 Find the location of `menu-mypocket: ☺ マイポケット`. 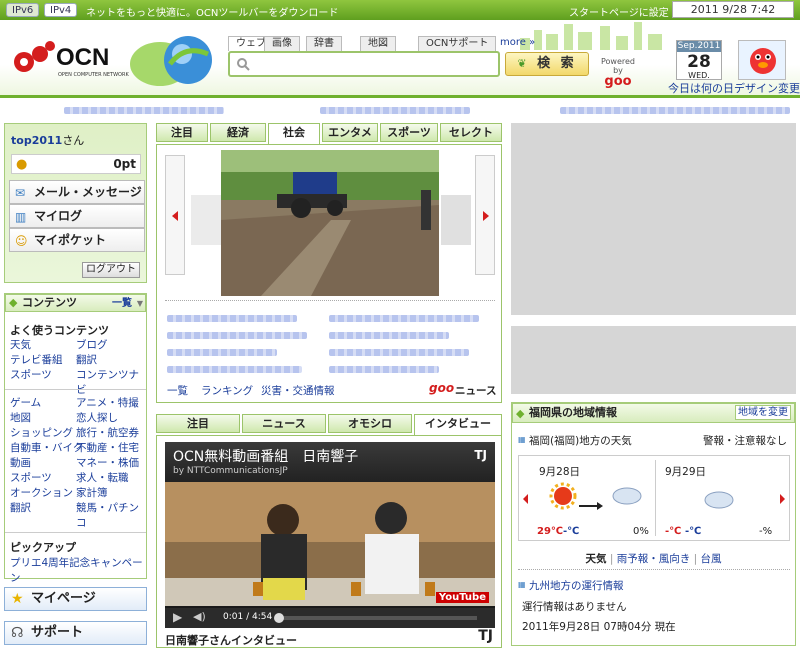

menu-mypocket: ☺ マイポケット is located at coordinates (77, 240).